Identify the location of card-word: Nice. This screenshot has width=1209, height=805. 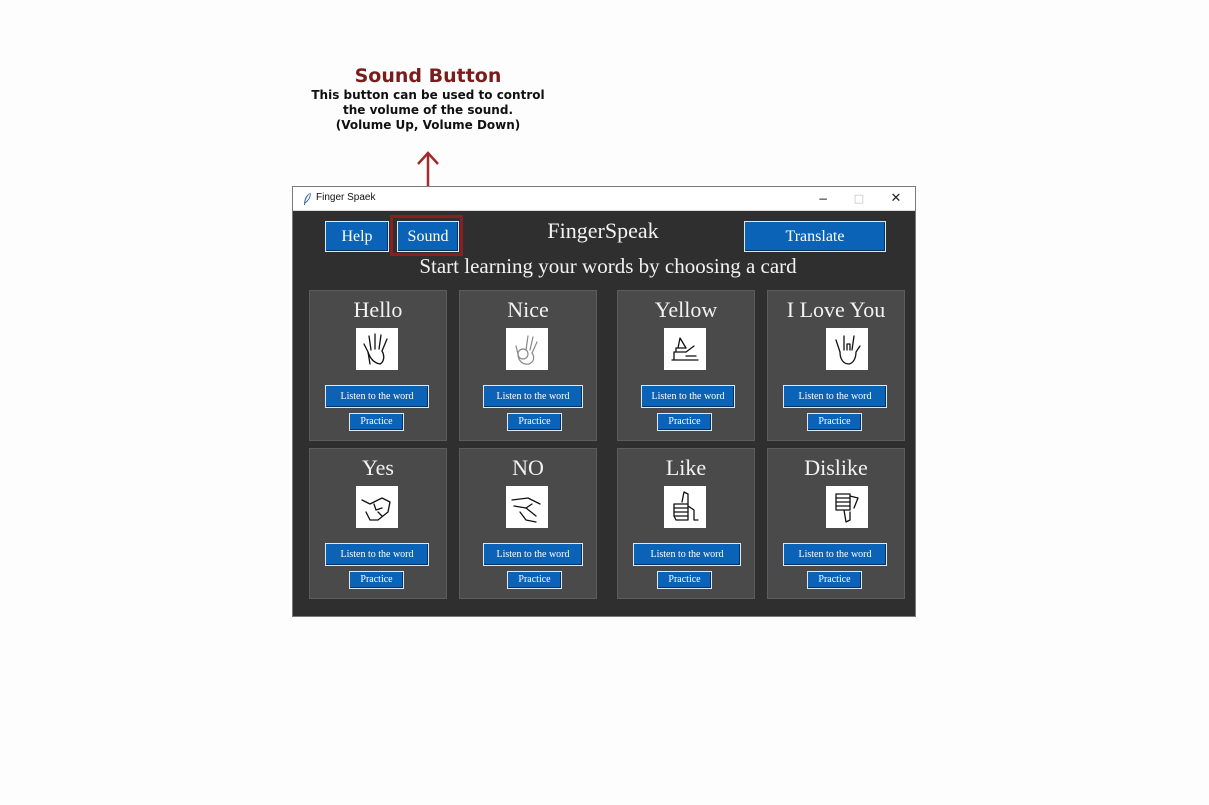
(528, 309).